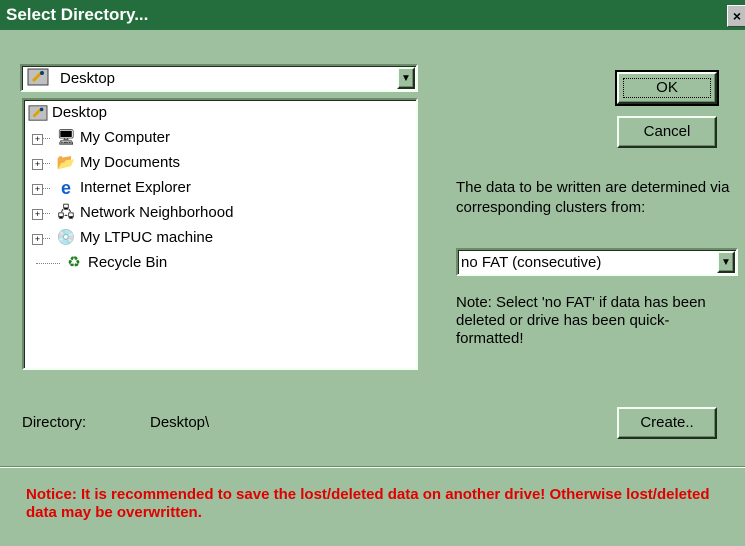  I want to click on machine-icon: 💿, so click(66, 237).